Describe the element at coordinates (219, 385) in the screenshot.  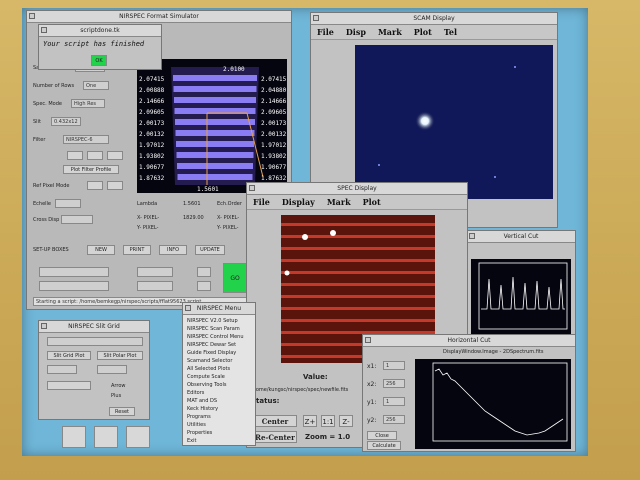
I see `menu-item: Observing Tools` at that location.